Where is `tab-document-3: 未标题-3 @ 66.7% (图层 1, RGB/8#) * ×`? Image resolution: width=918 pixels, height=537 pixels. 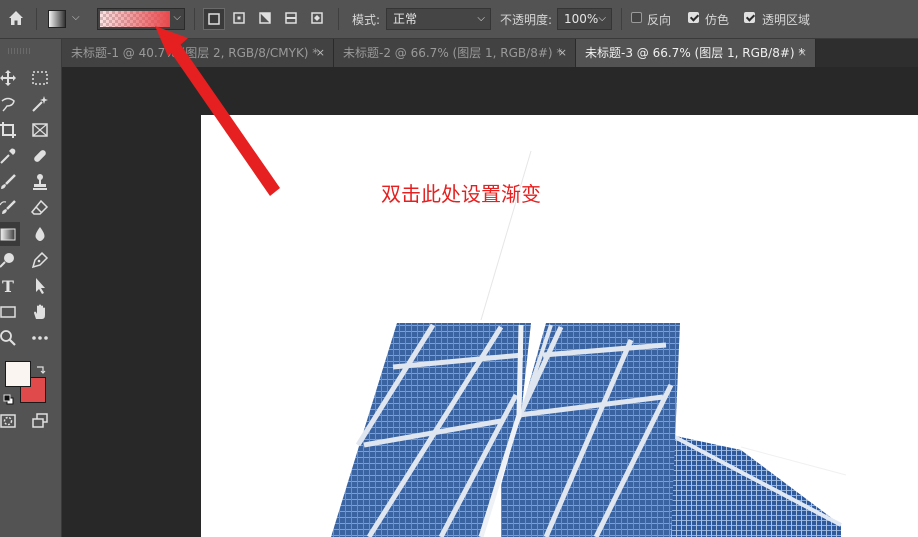
tab-document-3: 未标题-3 @ 66.7% (图层 1, RGB/8#) * × is located at coordinates (696, 53).